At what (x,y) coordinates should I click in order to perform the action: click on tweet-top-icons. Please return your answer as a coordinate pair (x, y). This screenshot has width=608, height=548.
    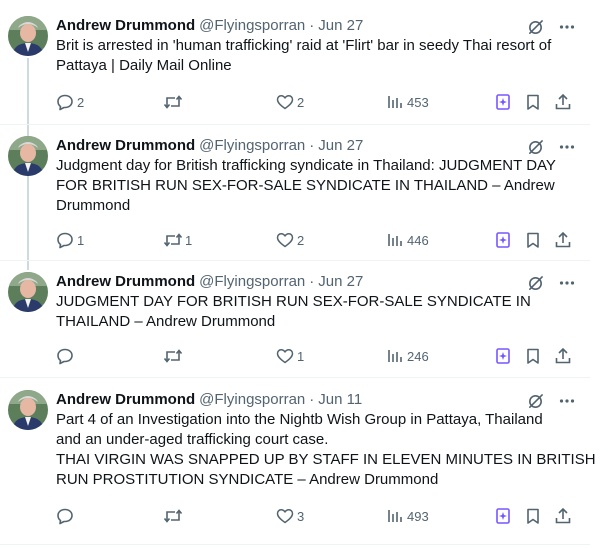
    Looking at the image, I should click on (551, 147).